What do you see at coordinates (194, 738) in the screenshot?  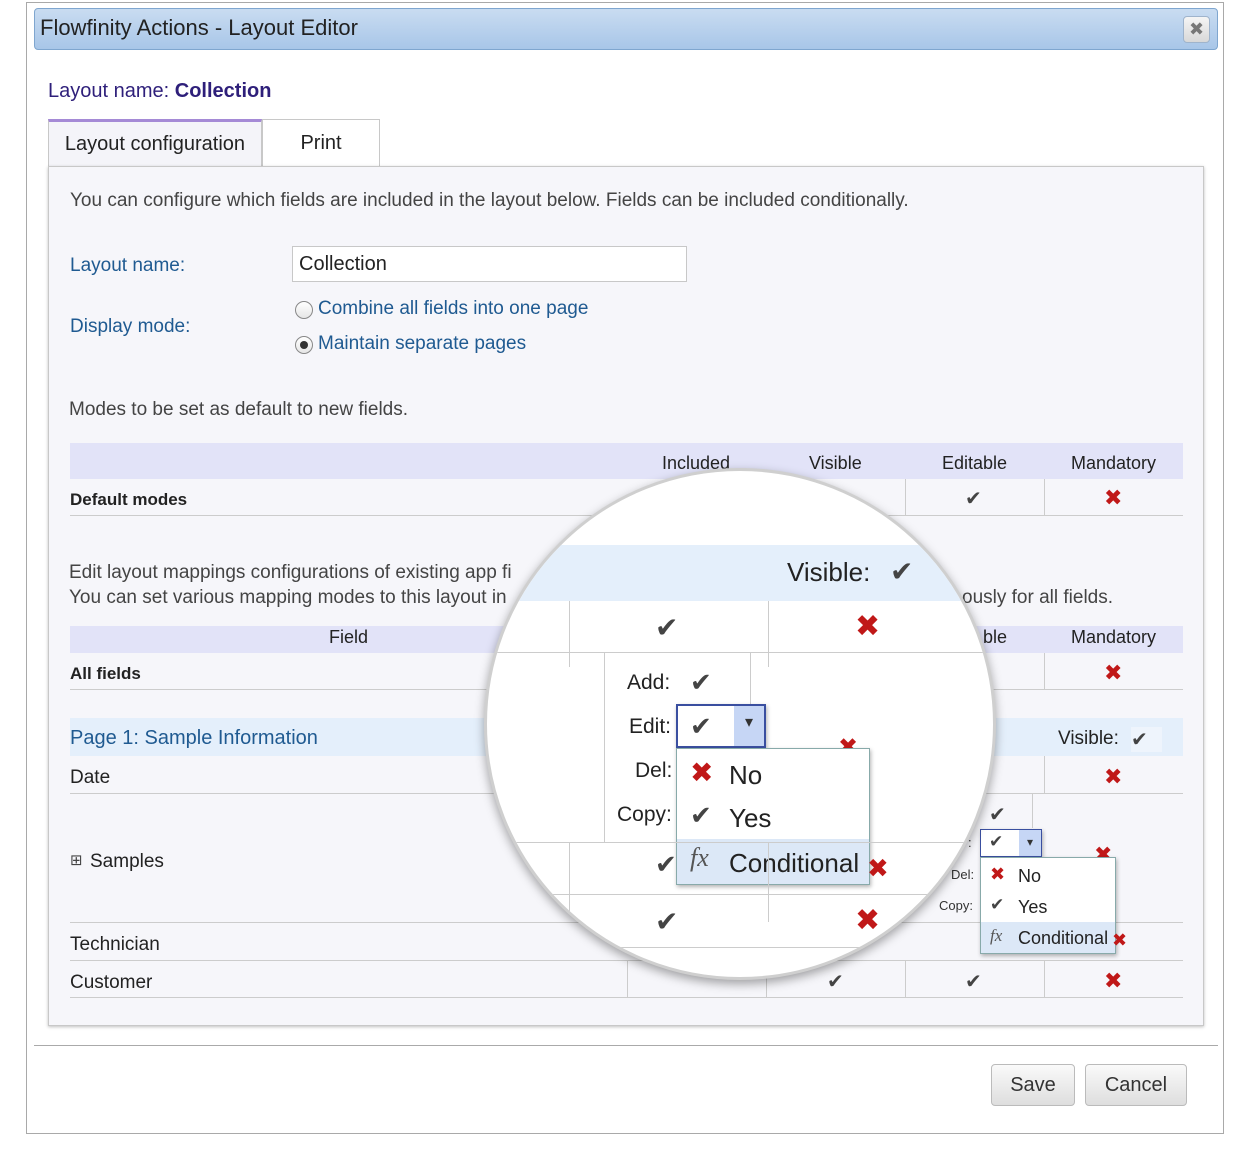 I see `page-section-label: Page 1: Sample Information` at bounding box center [194, 738].